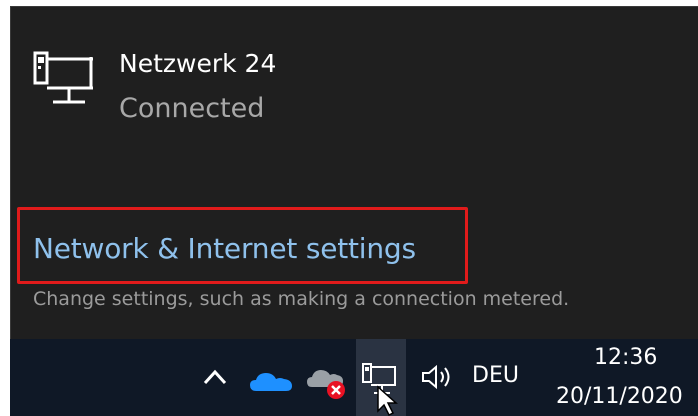  Describe the element at coordinates (215, 377) in the screenshot. I see `chevron-up-icon` at that location.